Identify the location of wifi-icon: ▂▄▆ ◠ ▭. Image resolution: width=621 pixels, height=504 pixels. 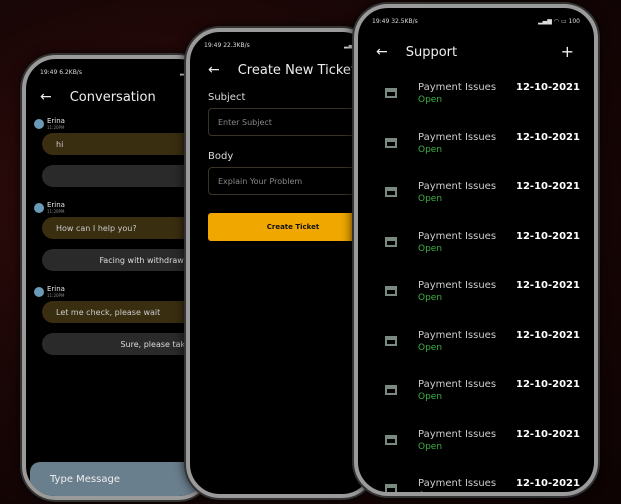
(552, 21).